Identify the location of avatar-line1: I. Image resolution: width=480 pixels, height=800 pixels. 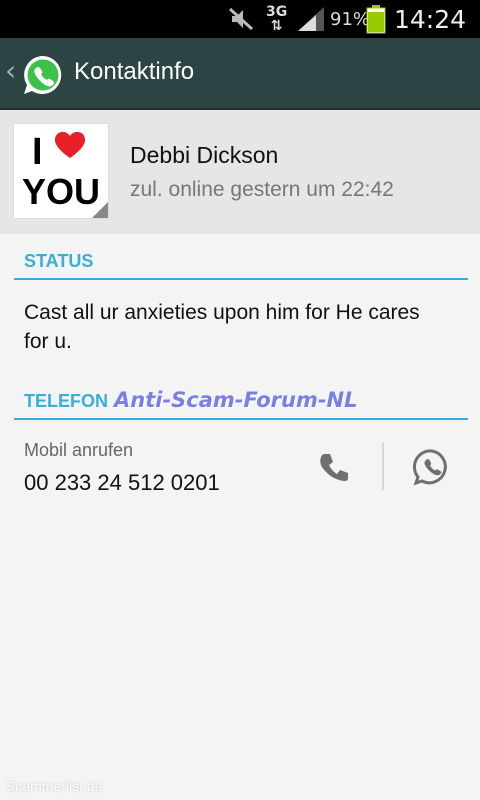
(37, 152).